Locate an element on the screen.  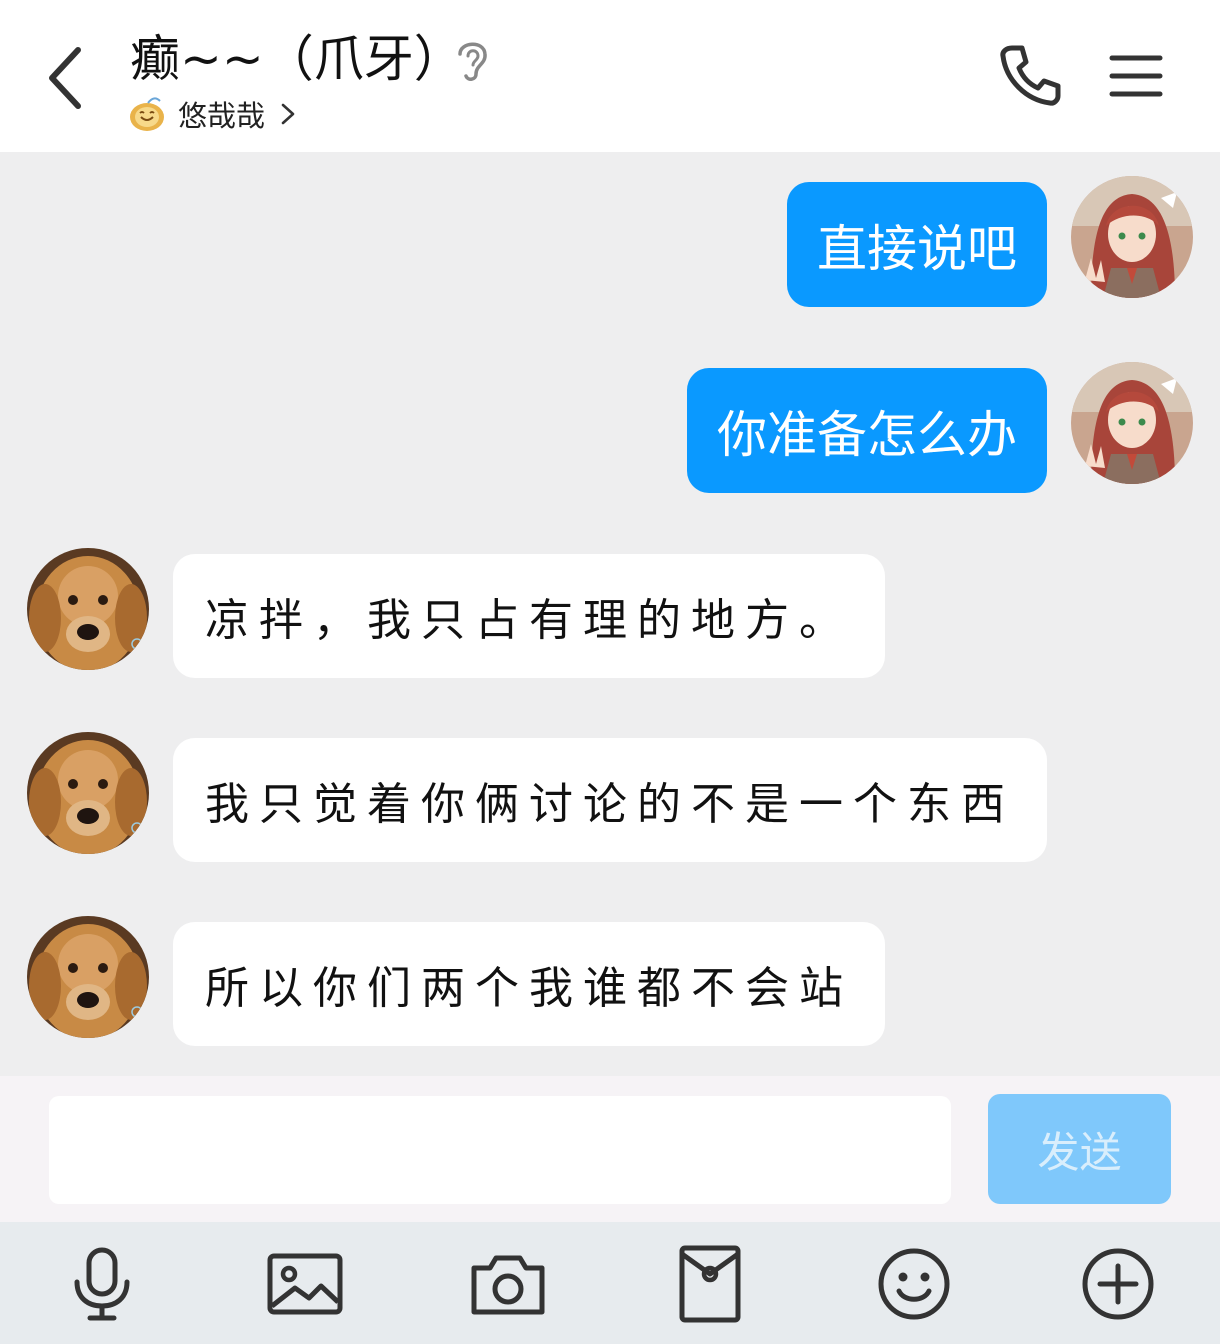
back-button is located at coordinates (65, 76).